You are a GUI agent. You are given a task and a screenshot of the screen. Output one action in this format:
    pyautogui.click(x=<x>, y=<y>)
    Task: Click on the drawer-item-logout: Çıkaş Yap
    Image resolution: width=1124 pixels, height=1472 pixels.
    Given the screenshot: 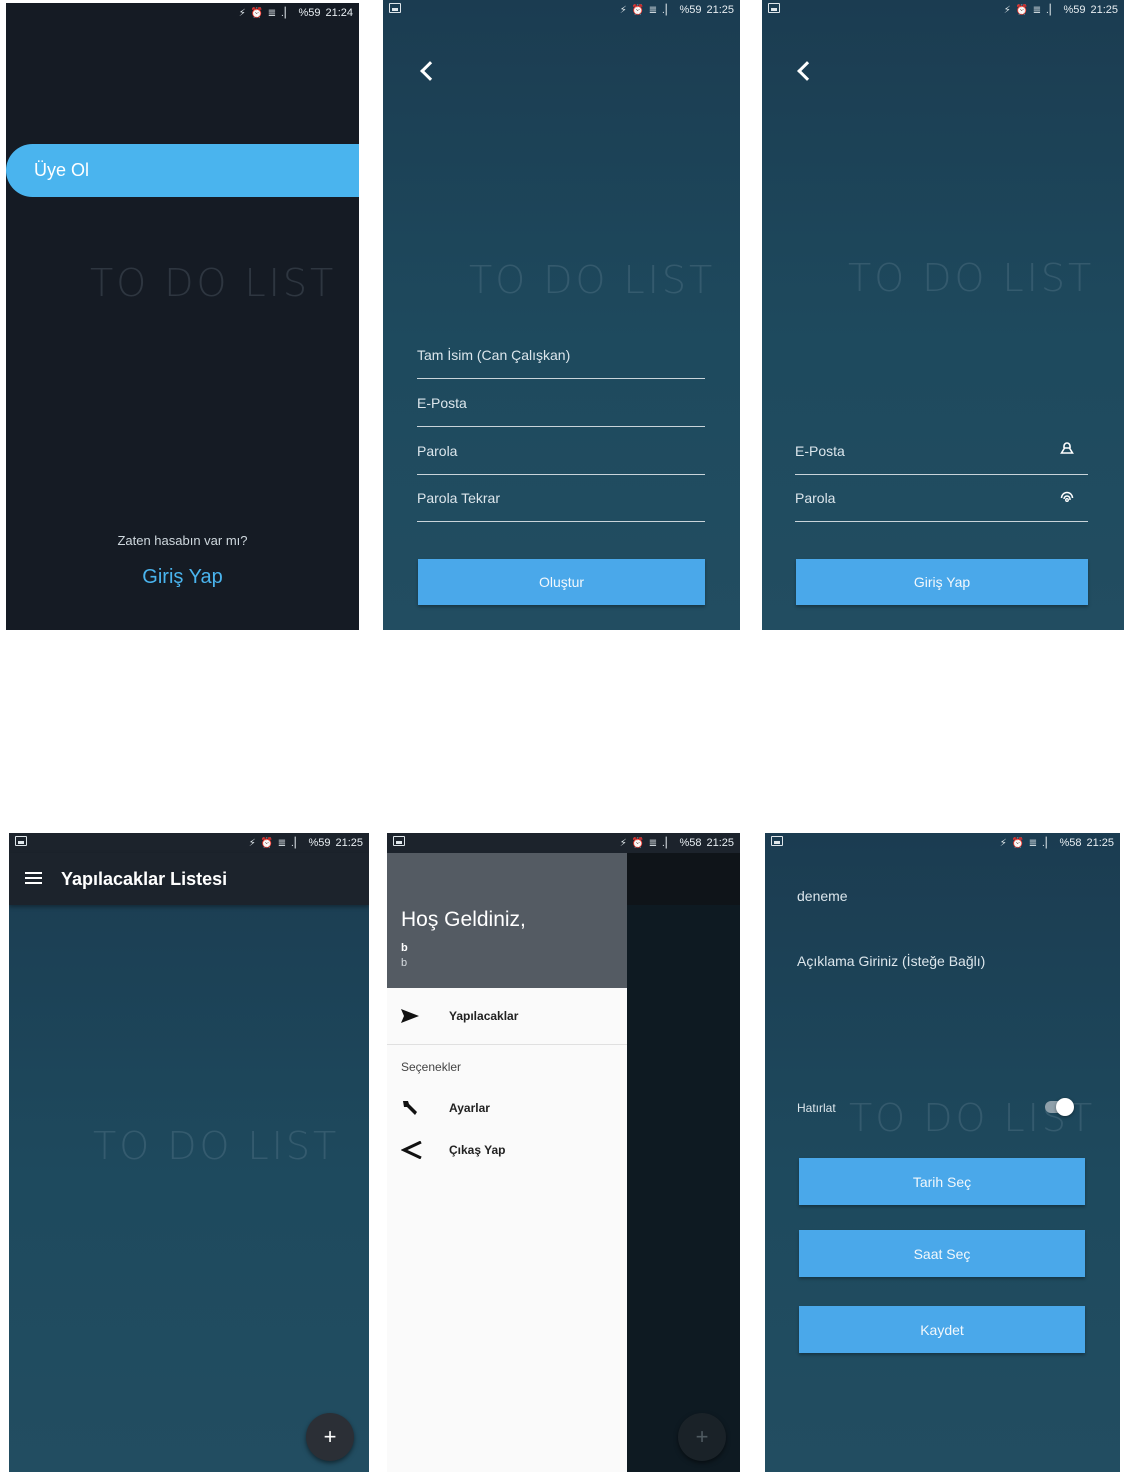 What is the action you would take?
    pyautogui.click(x=507, y=1150)
    